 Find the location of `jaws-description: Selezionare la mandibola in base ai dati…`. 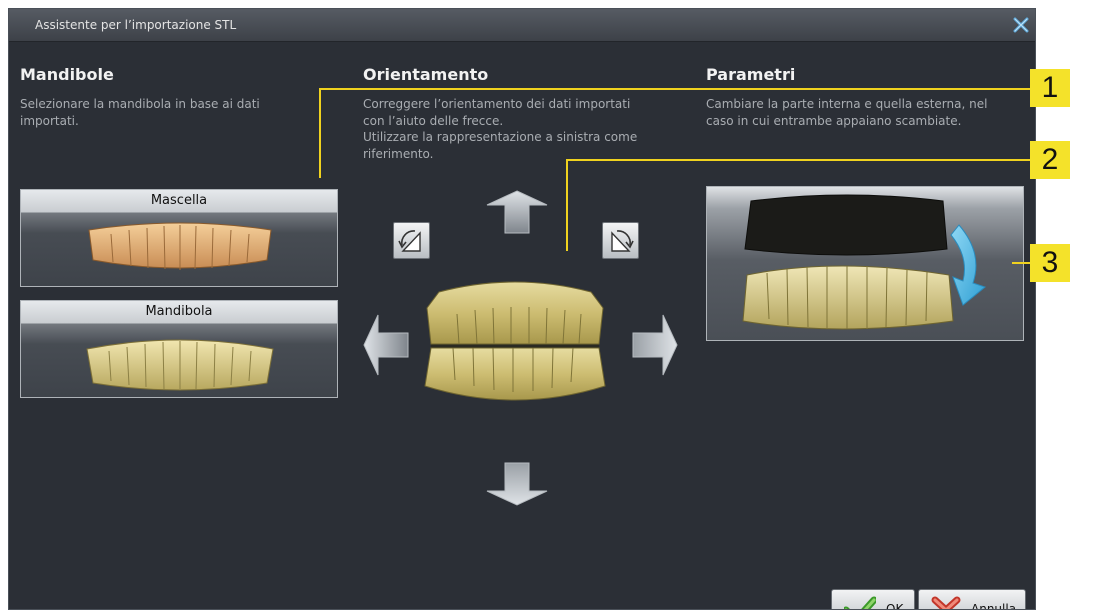

jaws-description: Selezionare la mandibola in base ai dati… is located at coordinates (140, 112).